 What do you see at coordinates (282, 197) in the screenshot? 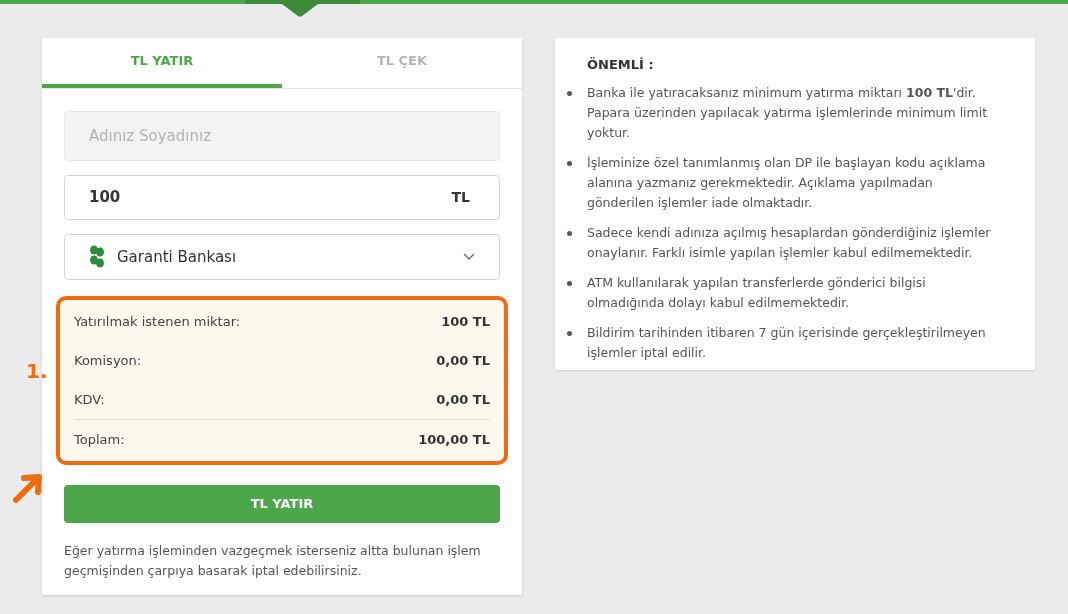
I see `amount-field: 100 TL` at bounding box center [282, 197].